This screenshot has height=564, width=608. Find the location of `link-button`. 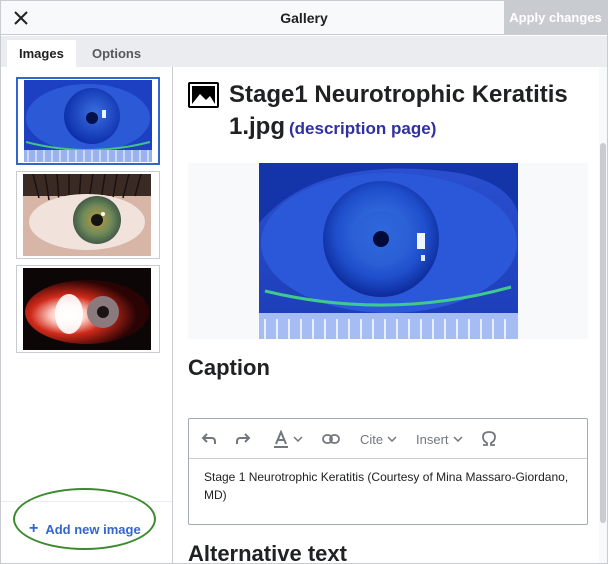

link-button is located at coordinates (331, 439).